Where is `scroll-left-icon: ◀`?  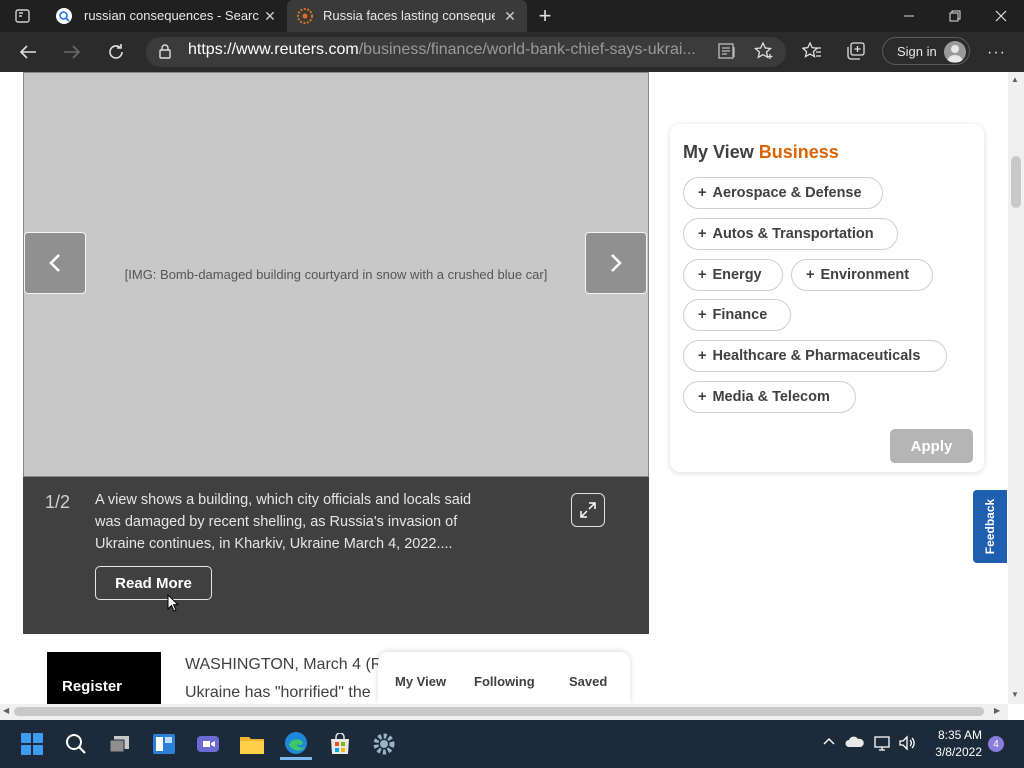 scroll-left-icon: ◀ is located at coordinates (6, 710).